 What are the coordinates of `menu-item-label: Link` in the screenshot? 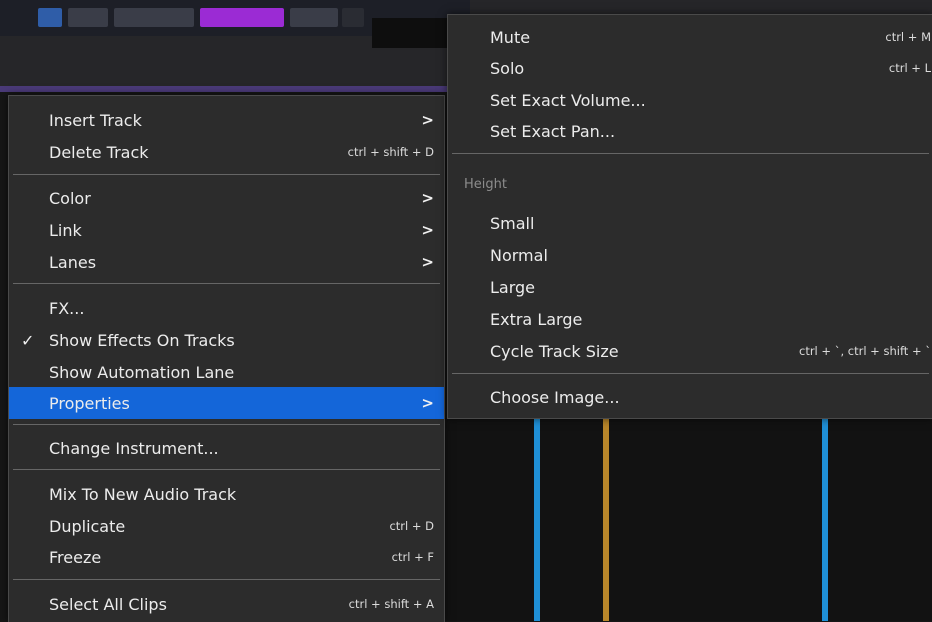 It's located at (65, 230).